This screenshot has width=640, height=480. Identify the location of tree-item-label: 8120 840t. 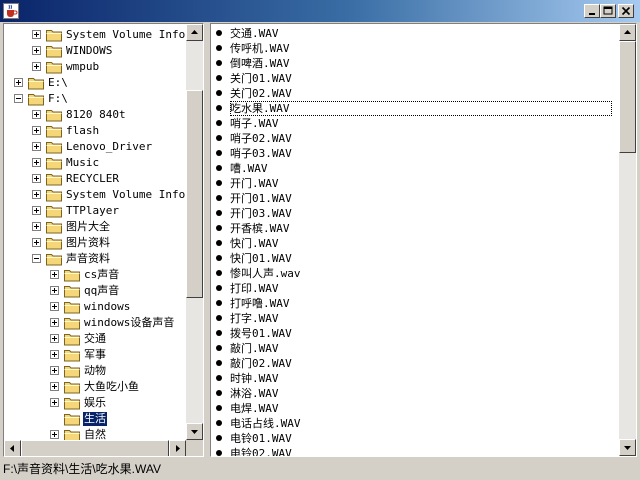
(96, 115).